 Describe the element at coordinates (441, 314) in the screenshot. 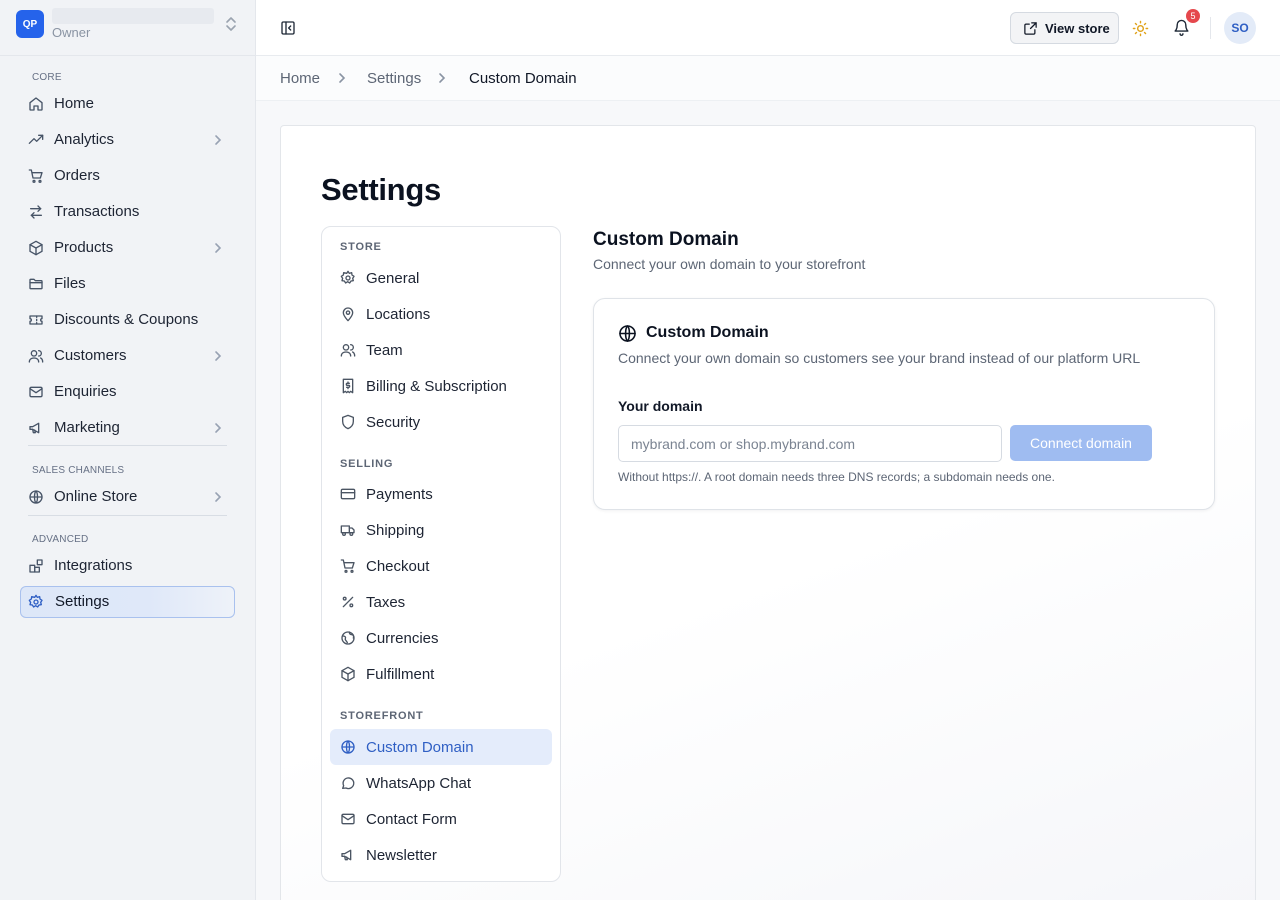

I see `settings-item-locations: Locations` at that location.